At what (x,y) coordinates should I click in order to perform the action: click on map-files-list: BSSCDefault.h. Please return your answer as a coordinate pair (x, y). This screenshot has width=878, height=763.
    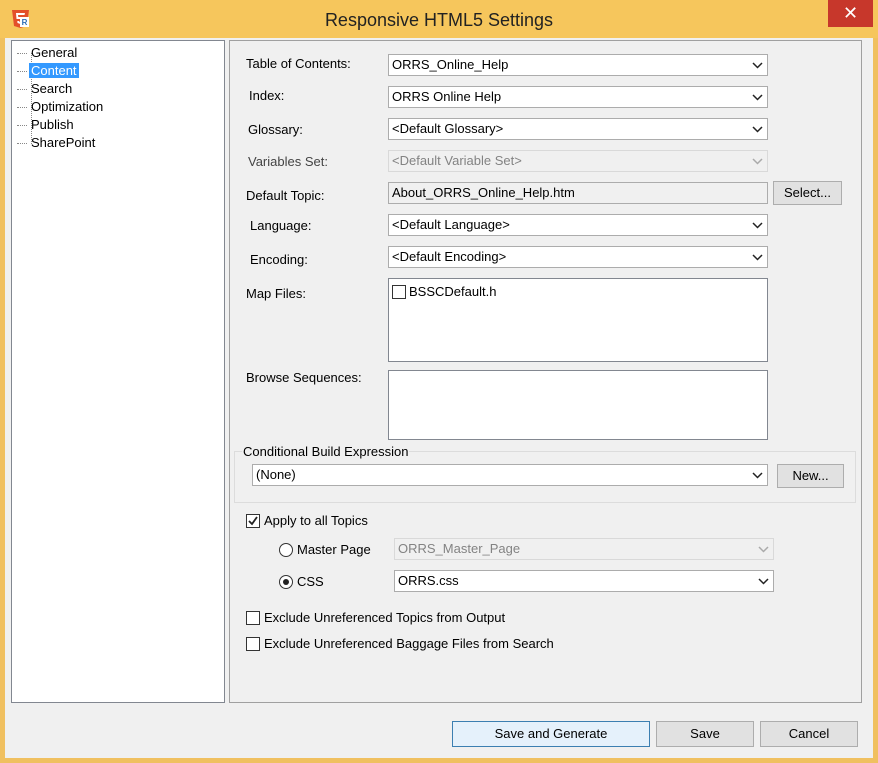
    Looking at the image, I should click on (578, 320).